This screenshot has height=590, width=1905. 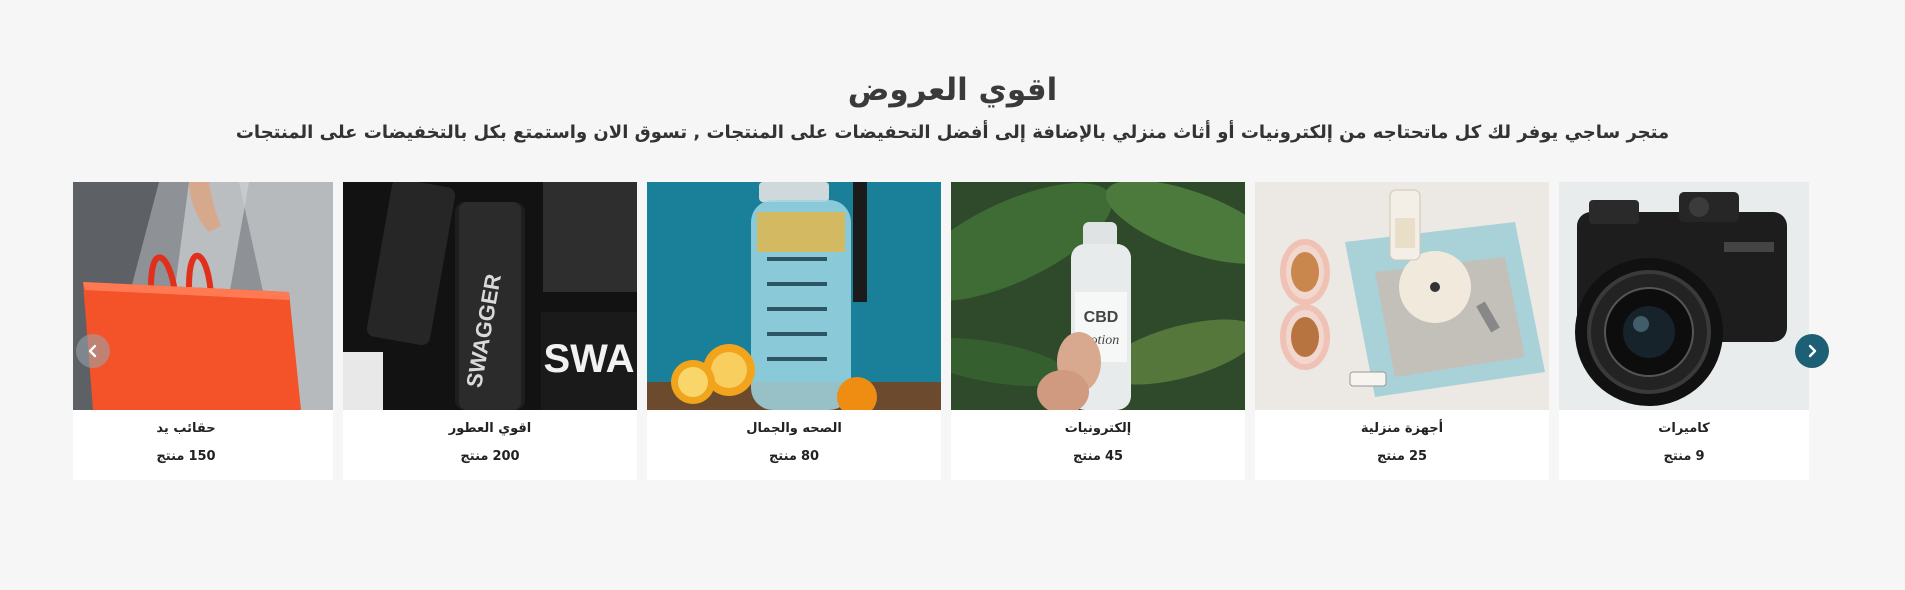 What do you see at coordinates (1402, 428) in the screenshot?
I see `category-name: أجهزة منزلية` at bounding box center [1402, 428].